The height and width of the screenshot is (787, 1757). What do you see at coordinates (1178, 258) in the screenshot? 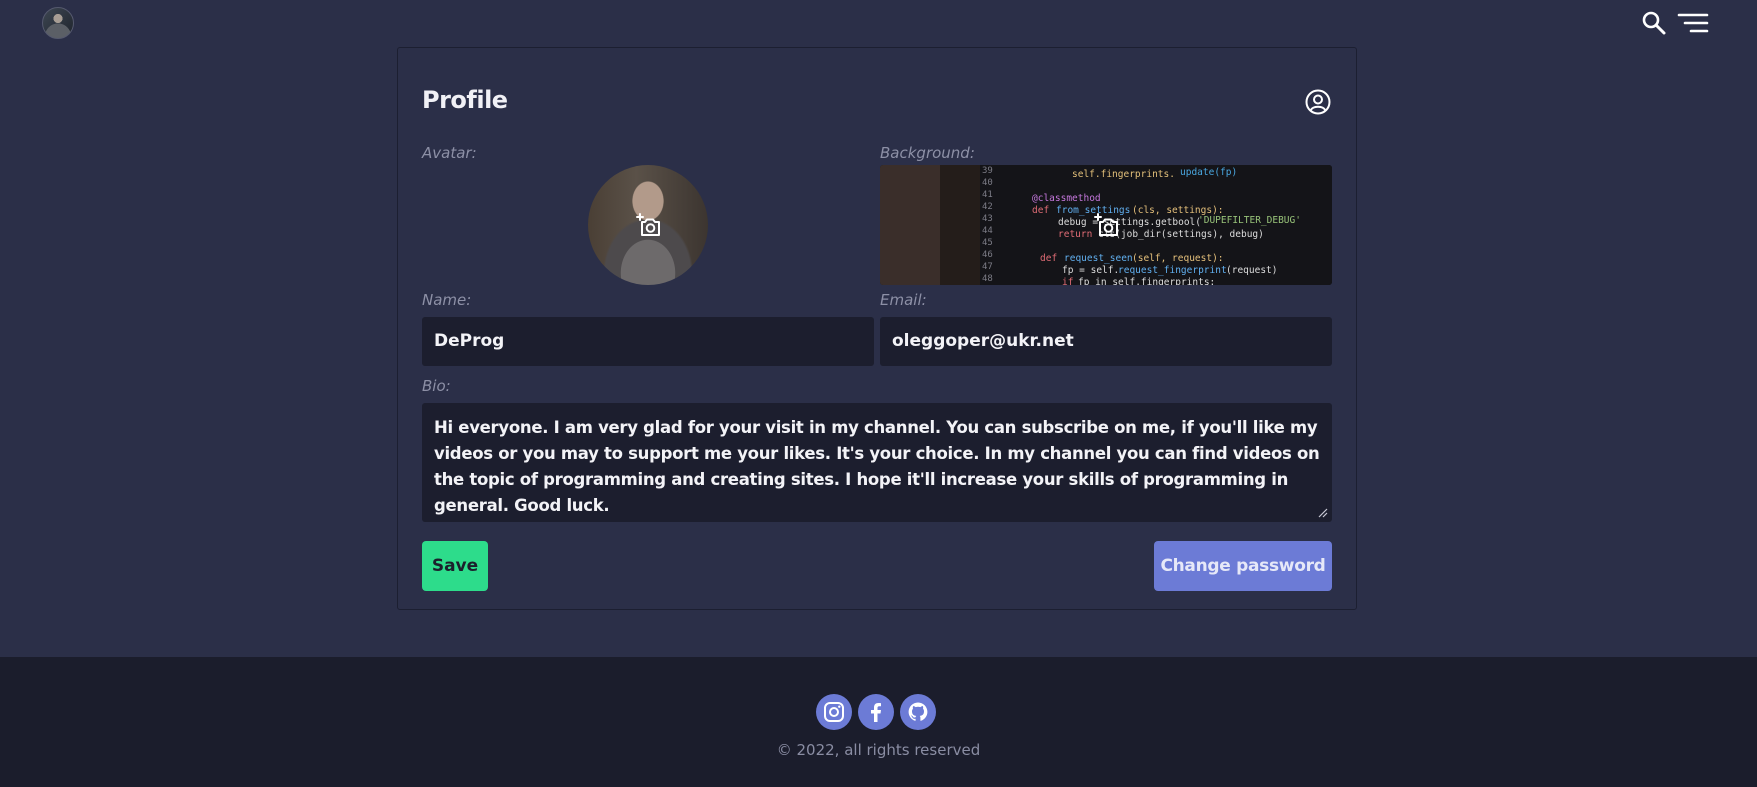
I see `svg-text: (self, request):` at bounding box center [1178, 258].